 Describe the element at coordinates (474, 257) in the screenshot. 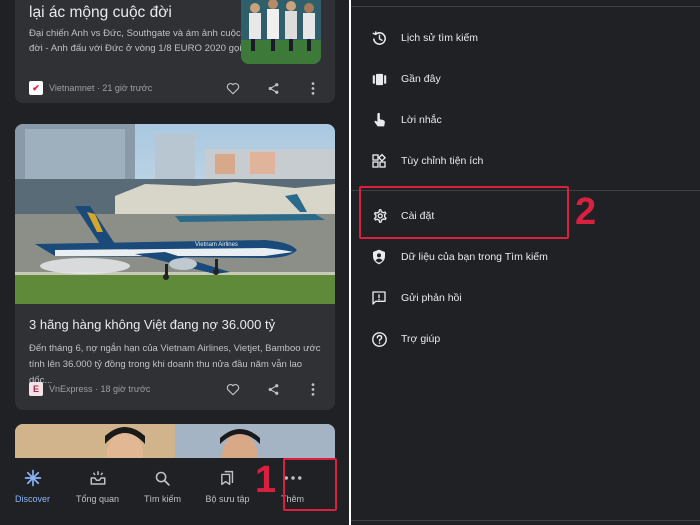

I see `menu-item-label: Dữ liệu của bạn trong Tìm kiếm` at that location.